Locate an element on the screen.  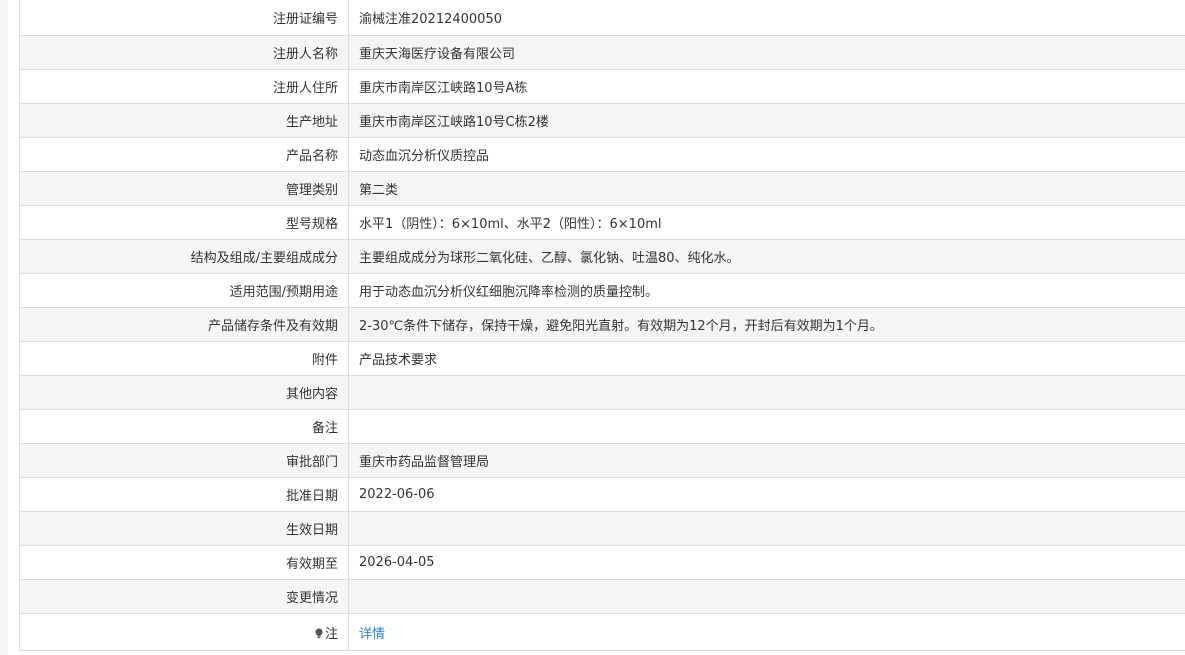
note-label: 注 is located at coordinates (331, 634).